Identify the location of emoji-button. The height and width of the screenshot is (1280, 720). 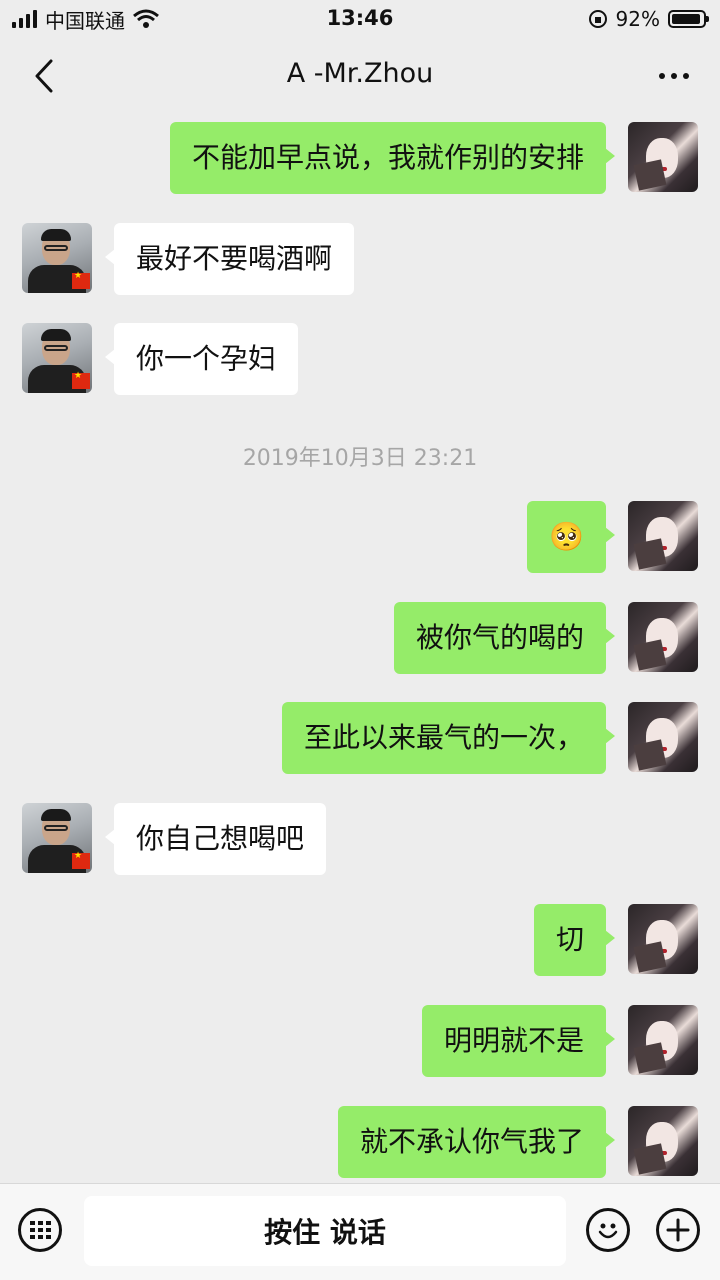
(608, 1230).